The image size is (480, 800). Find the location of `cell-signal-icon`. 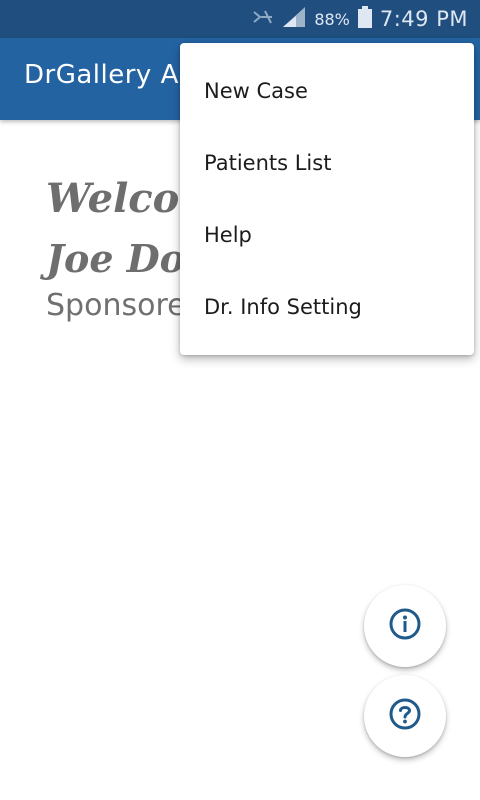

cell-signal-icon is located at coordinates (294, 19).